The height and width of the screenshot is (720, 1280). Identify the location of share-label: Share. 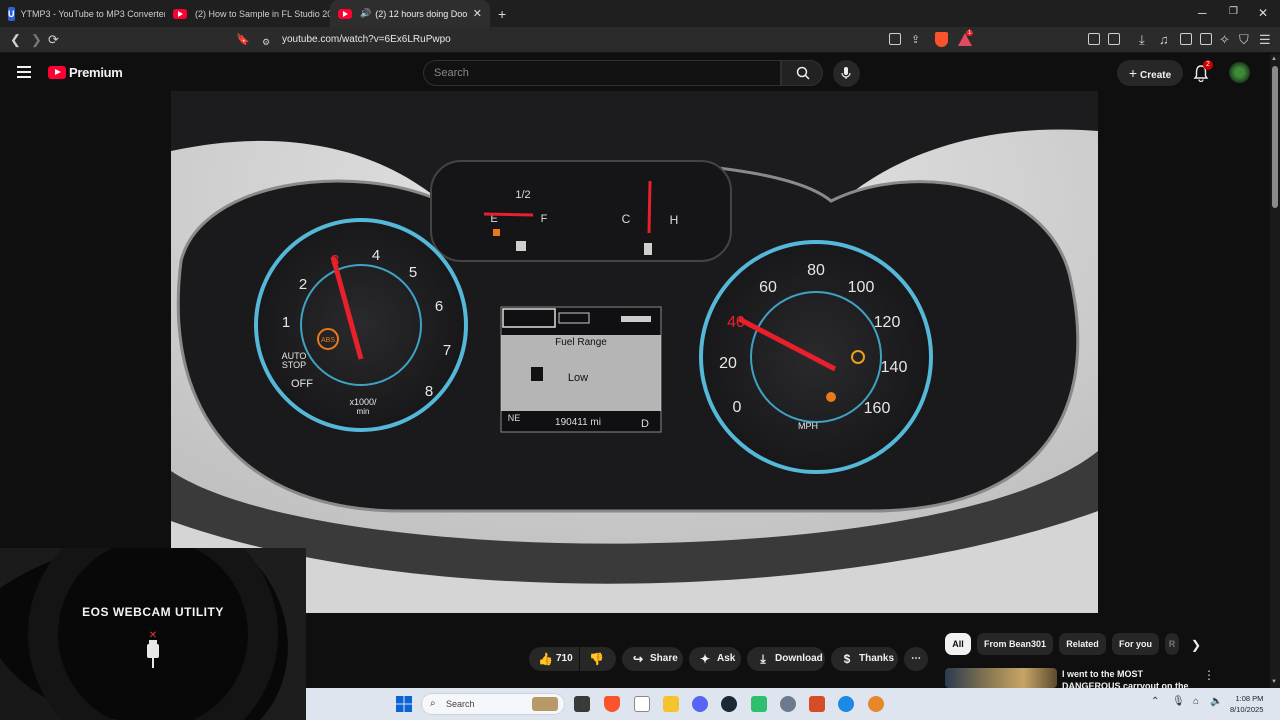
(664, 658).